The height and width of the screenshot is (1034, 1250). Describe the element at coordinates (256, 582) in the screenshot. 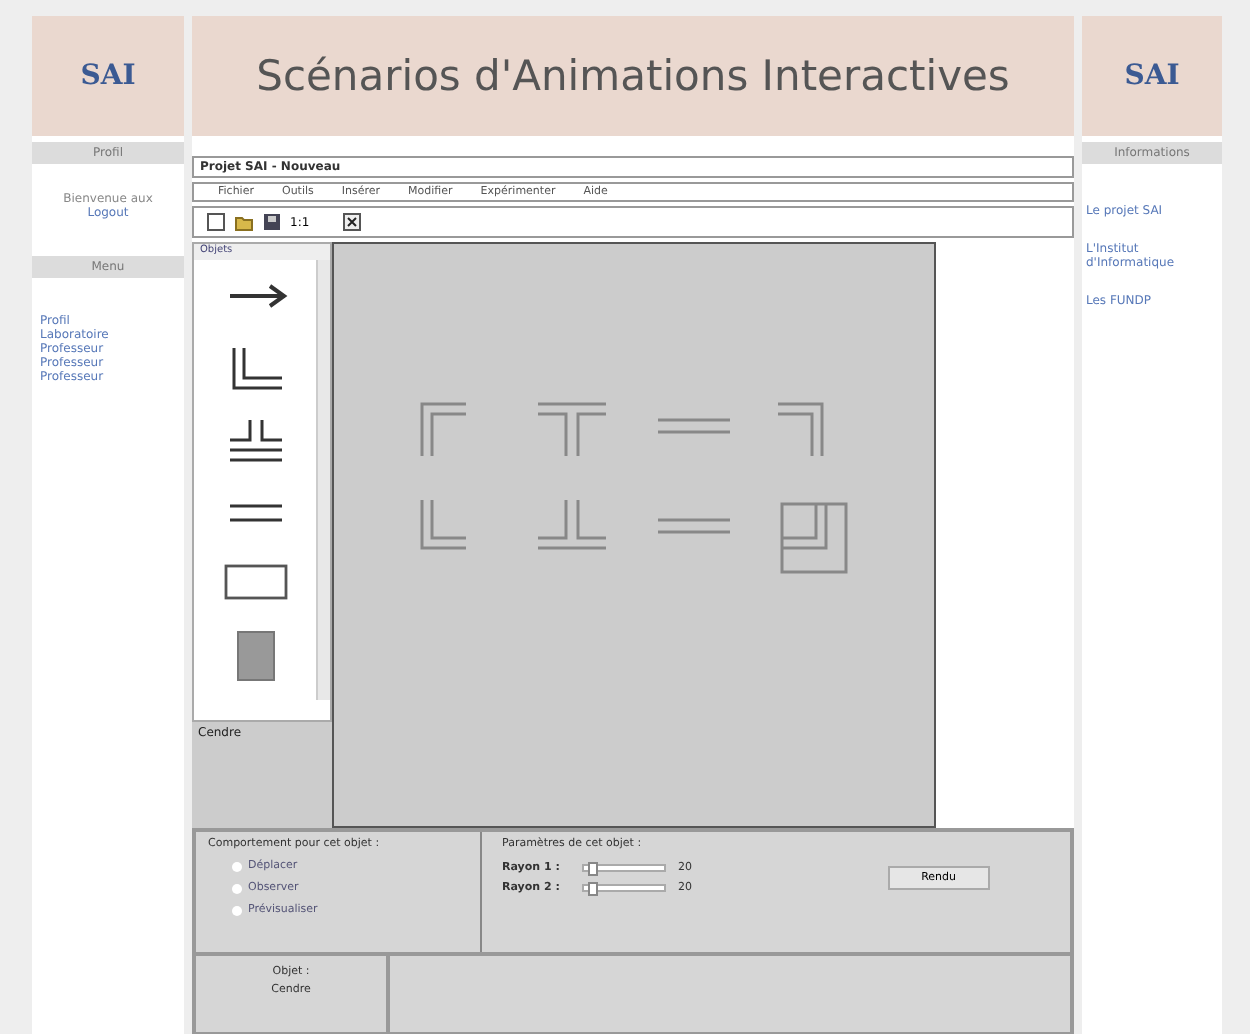

I see `rectangle-tool-icon` at that location.